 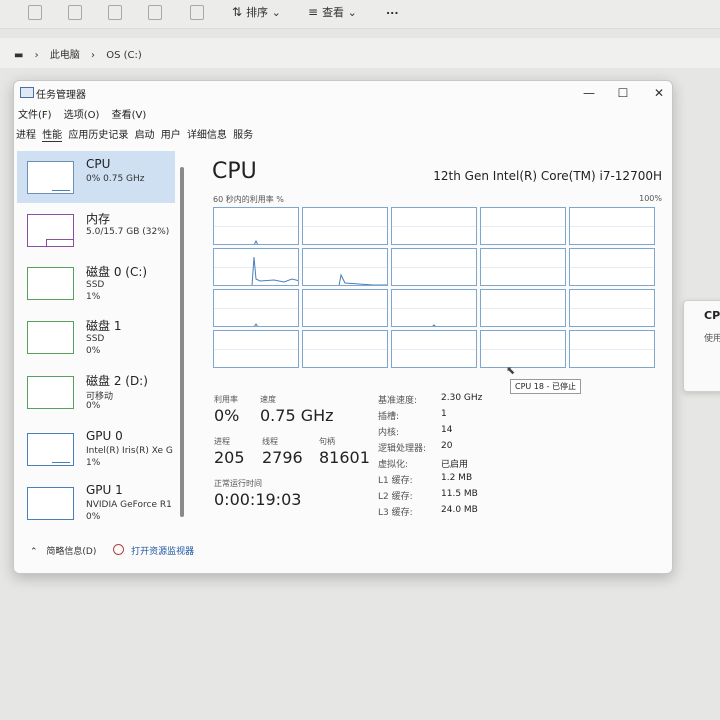 I want to click on page-title: CPU, so click(x=234, y=171).